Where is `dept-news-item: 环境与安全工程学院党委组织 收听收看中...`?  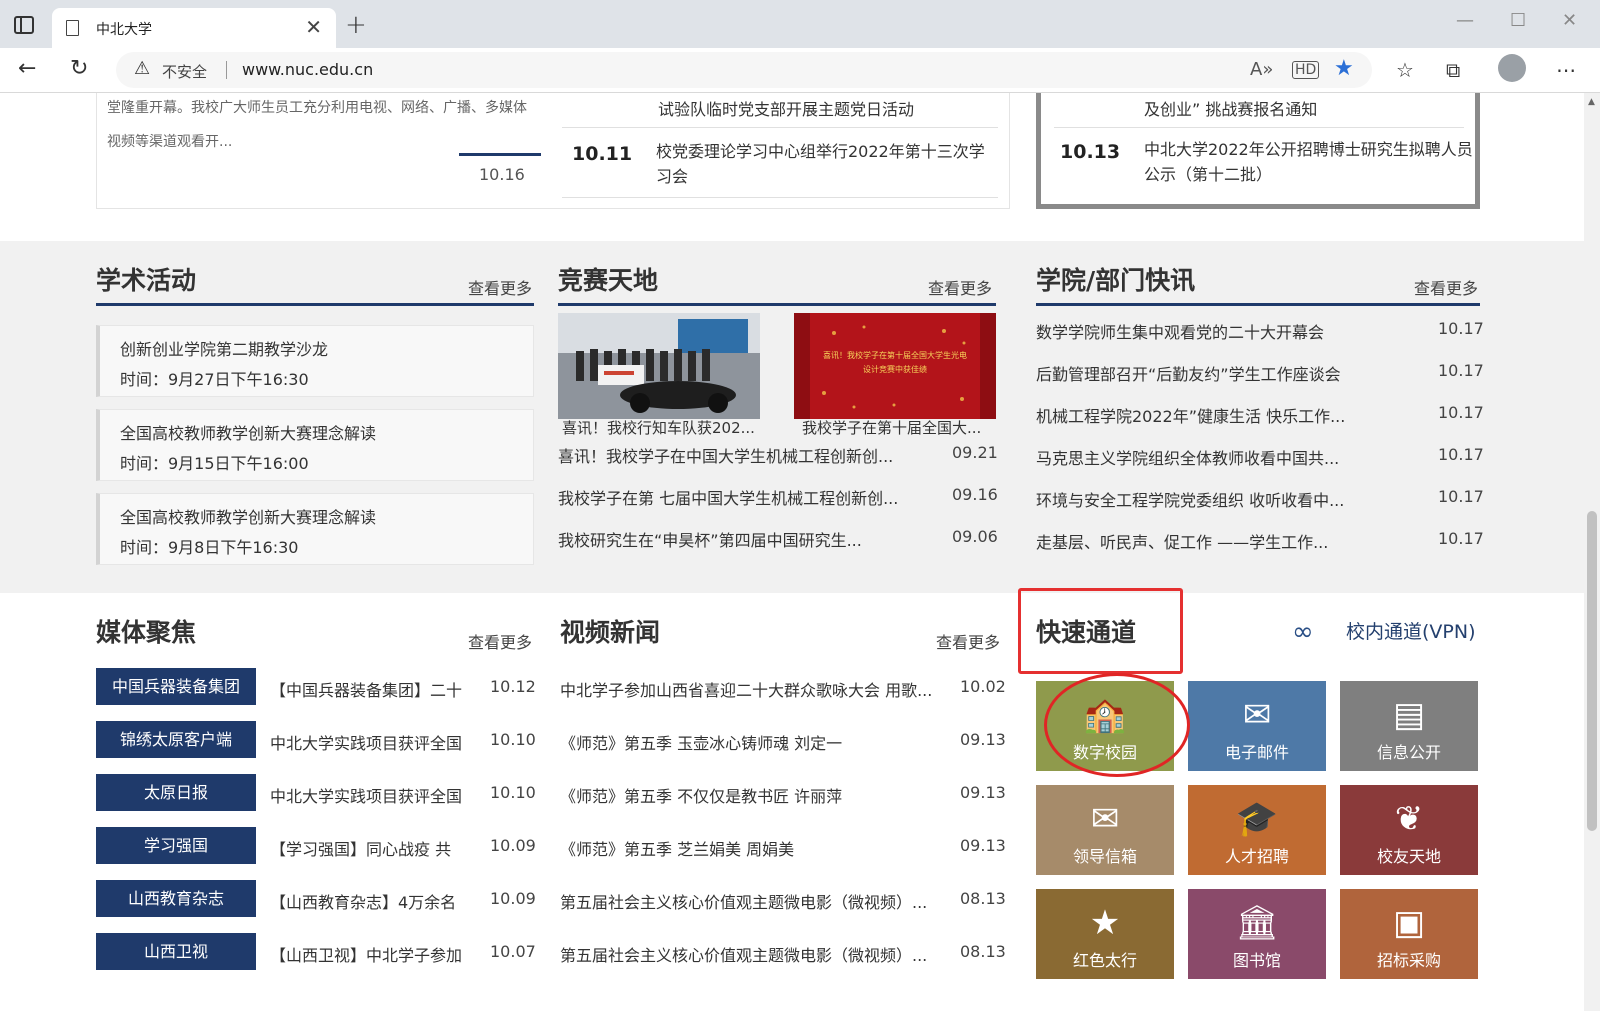 dept-news-item: 环境与安全工程学院党委组织 收听收看中... is located at coordinates (1190, 499).